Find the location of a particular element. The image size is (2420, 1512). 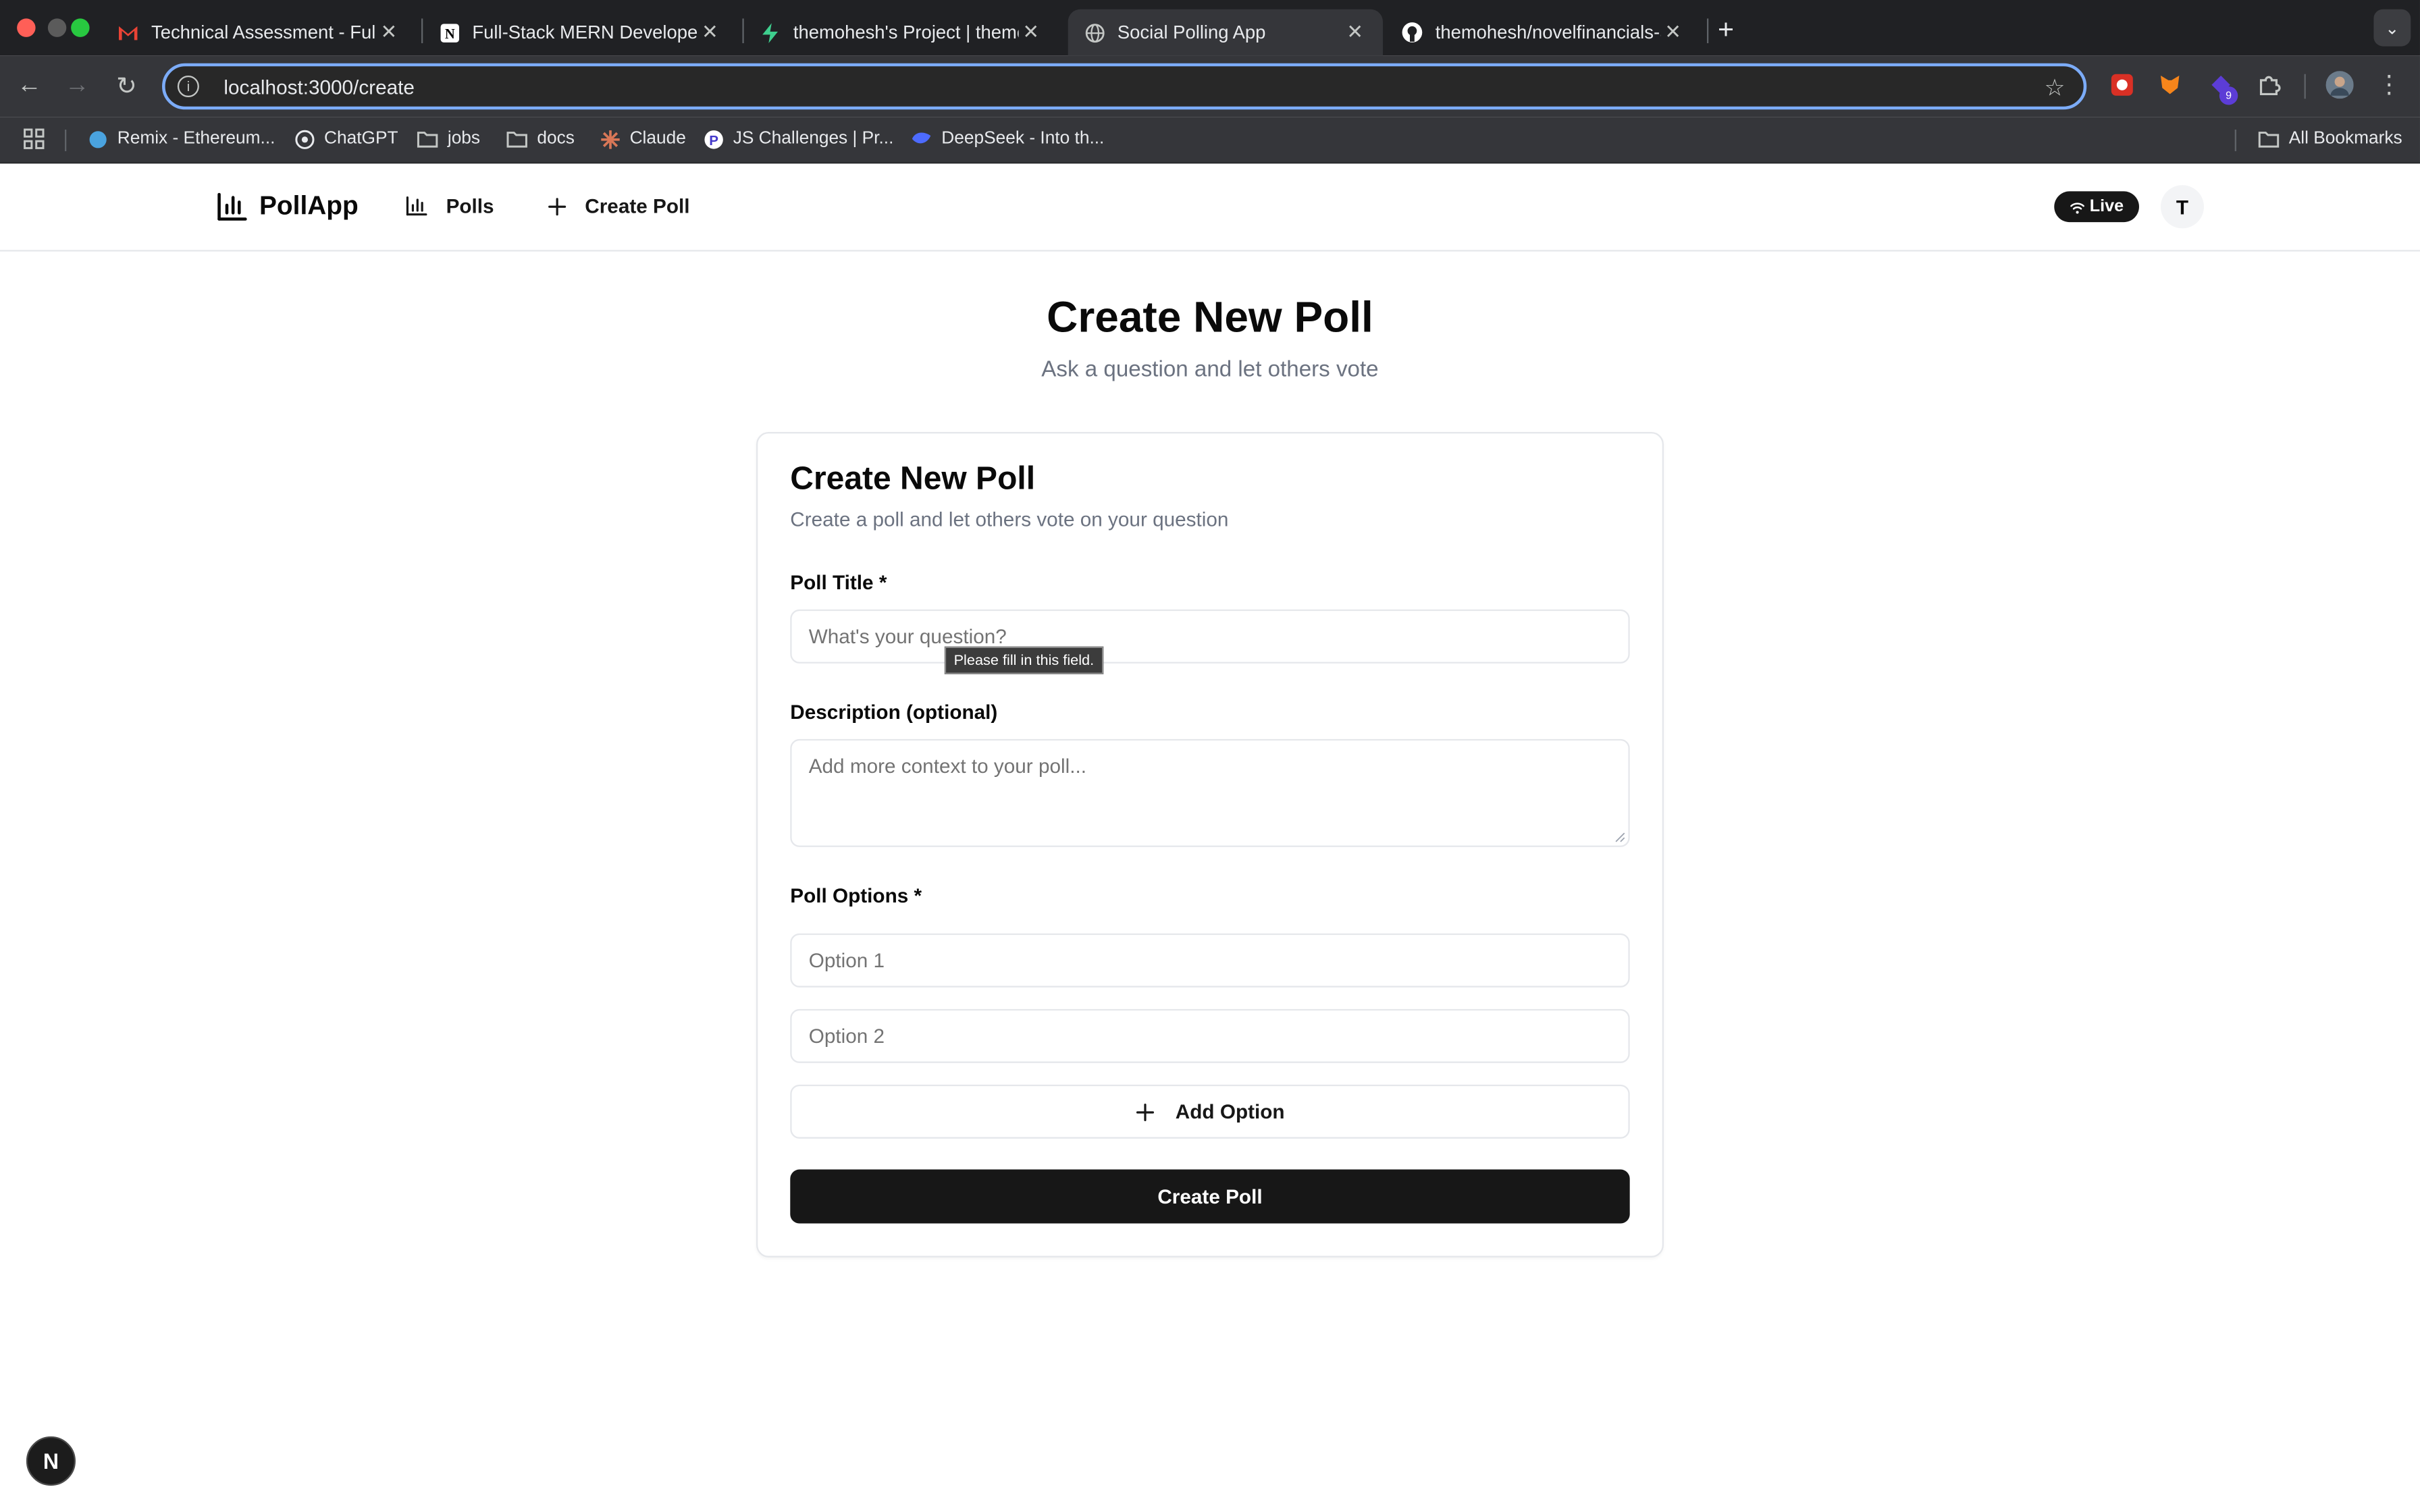

page-title: Create New Poll is located at coordinates (1210, 317).